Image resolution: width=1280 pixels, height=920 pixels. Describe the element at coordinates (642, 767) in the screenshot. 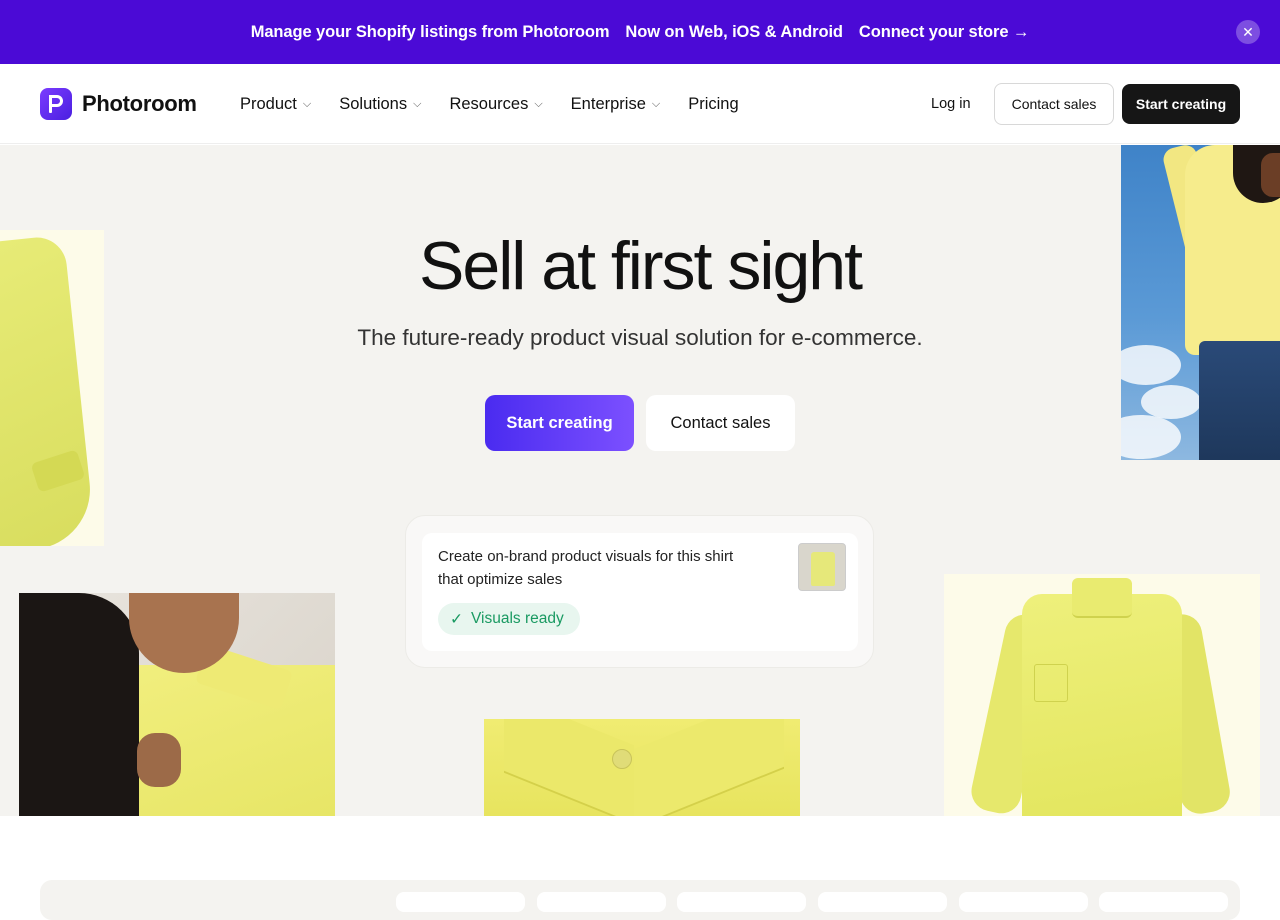

I see `collar-detail-photo` at that location.